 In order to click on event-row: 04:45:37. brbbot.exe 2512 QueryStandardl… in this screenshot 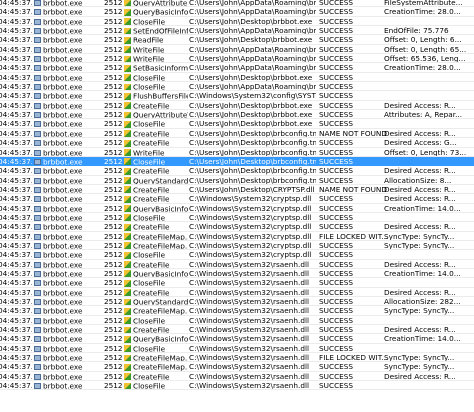, I will do `click(237, 302)`.